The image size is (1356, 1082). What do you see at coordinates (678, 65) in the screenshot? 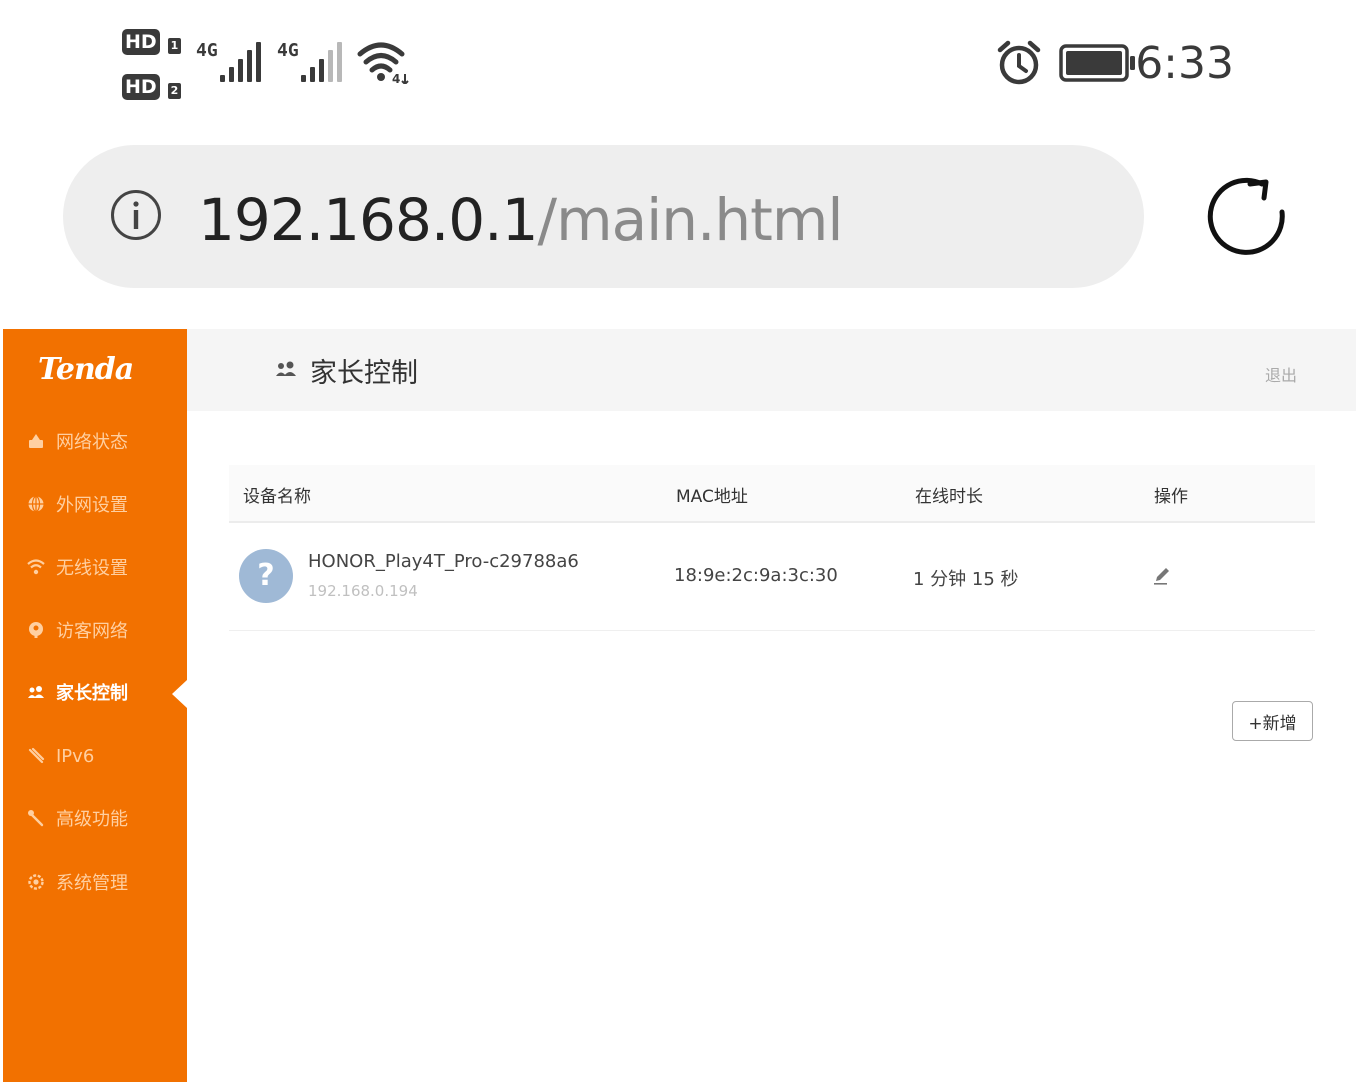
I see `status-bar: HD 1 HD 2 4G 4G 4 6:33` at bounding box center [678, 65].